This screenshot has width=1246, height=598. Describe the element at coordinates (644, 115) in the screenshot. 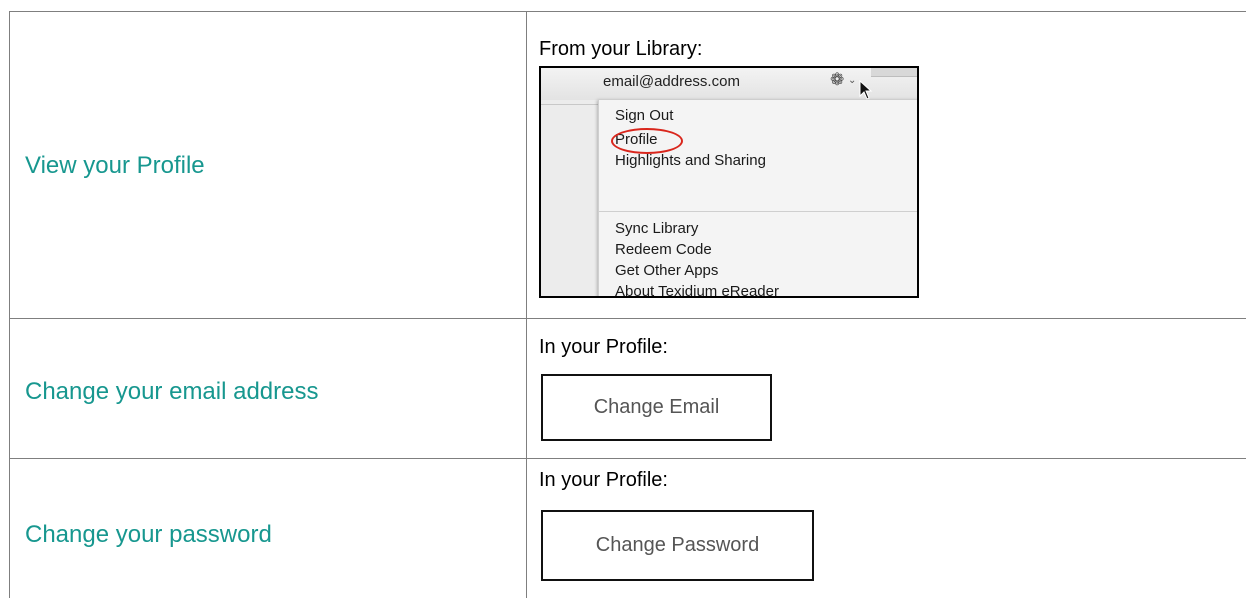

I see `menu-item-sign-out: Sign Out` at that location.